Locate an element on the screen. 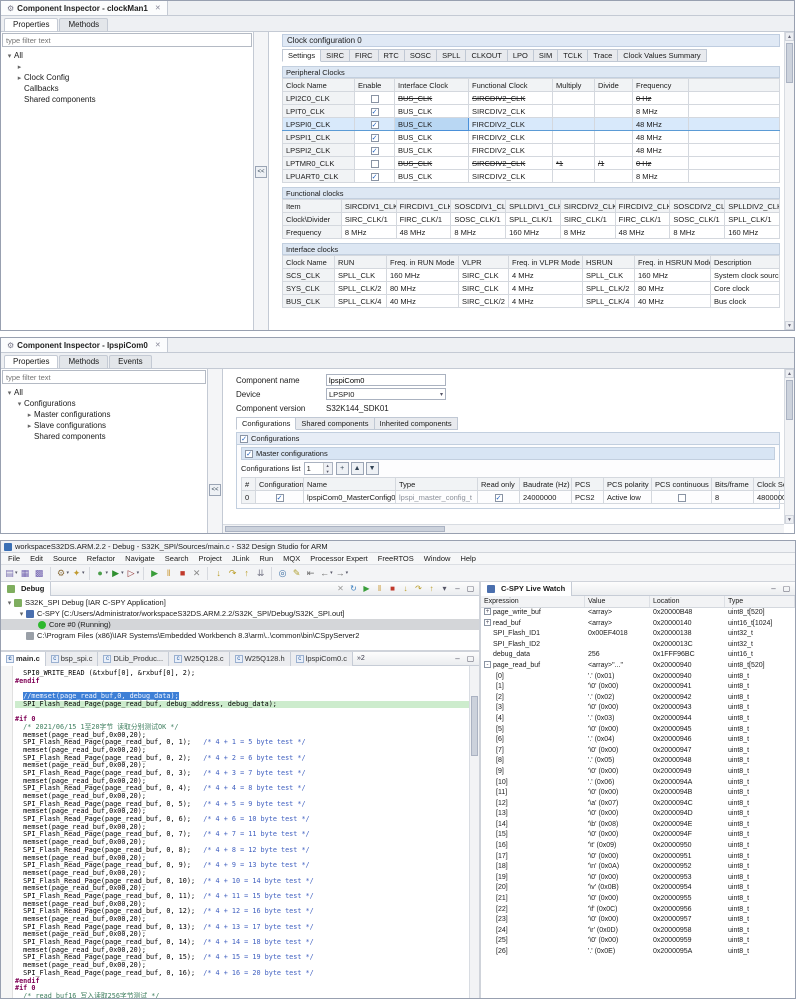 Image resolution: width=796 pixels, height=999 pixels. watch-expression-cell: [10] is located at coordinates (533, 783).